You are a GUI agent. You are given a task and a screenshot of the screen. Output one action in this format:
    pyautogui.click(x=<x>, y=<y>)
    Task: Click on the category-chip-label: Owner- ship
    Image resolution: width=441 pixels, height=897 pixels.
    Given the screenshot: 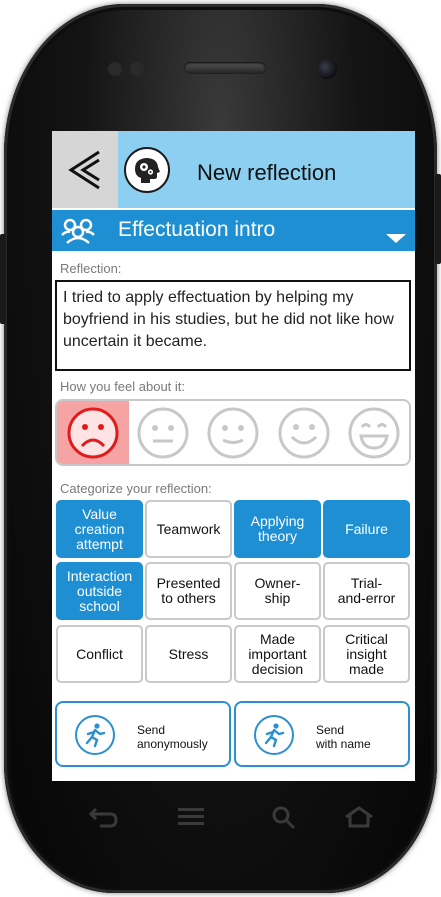 What is the action you would take?
    pyautogui.click(x=277, y=590)
    